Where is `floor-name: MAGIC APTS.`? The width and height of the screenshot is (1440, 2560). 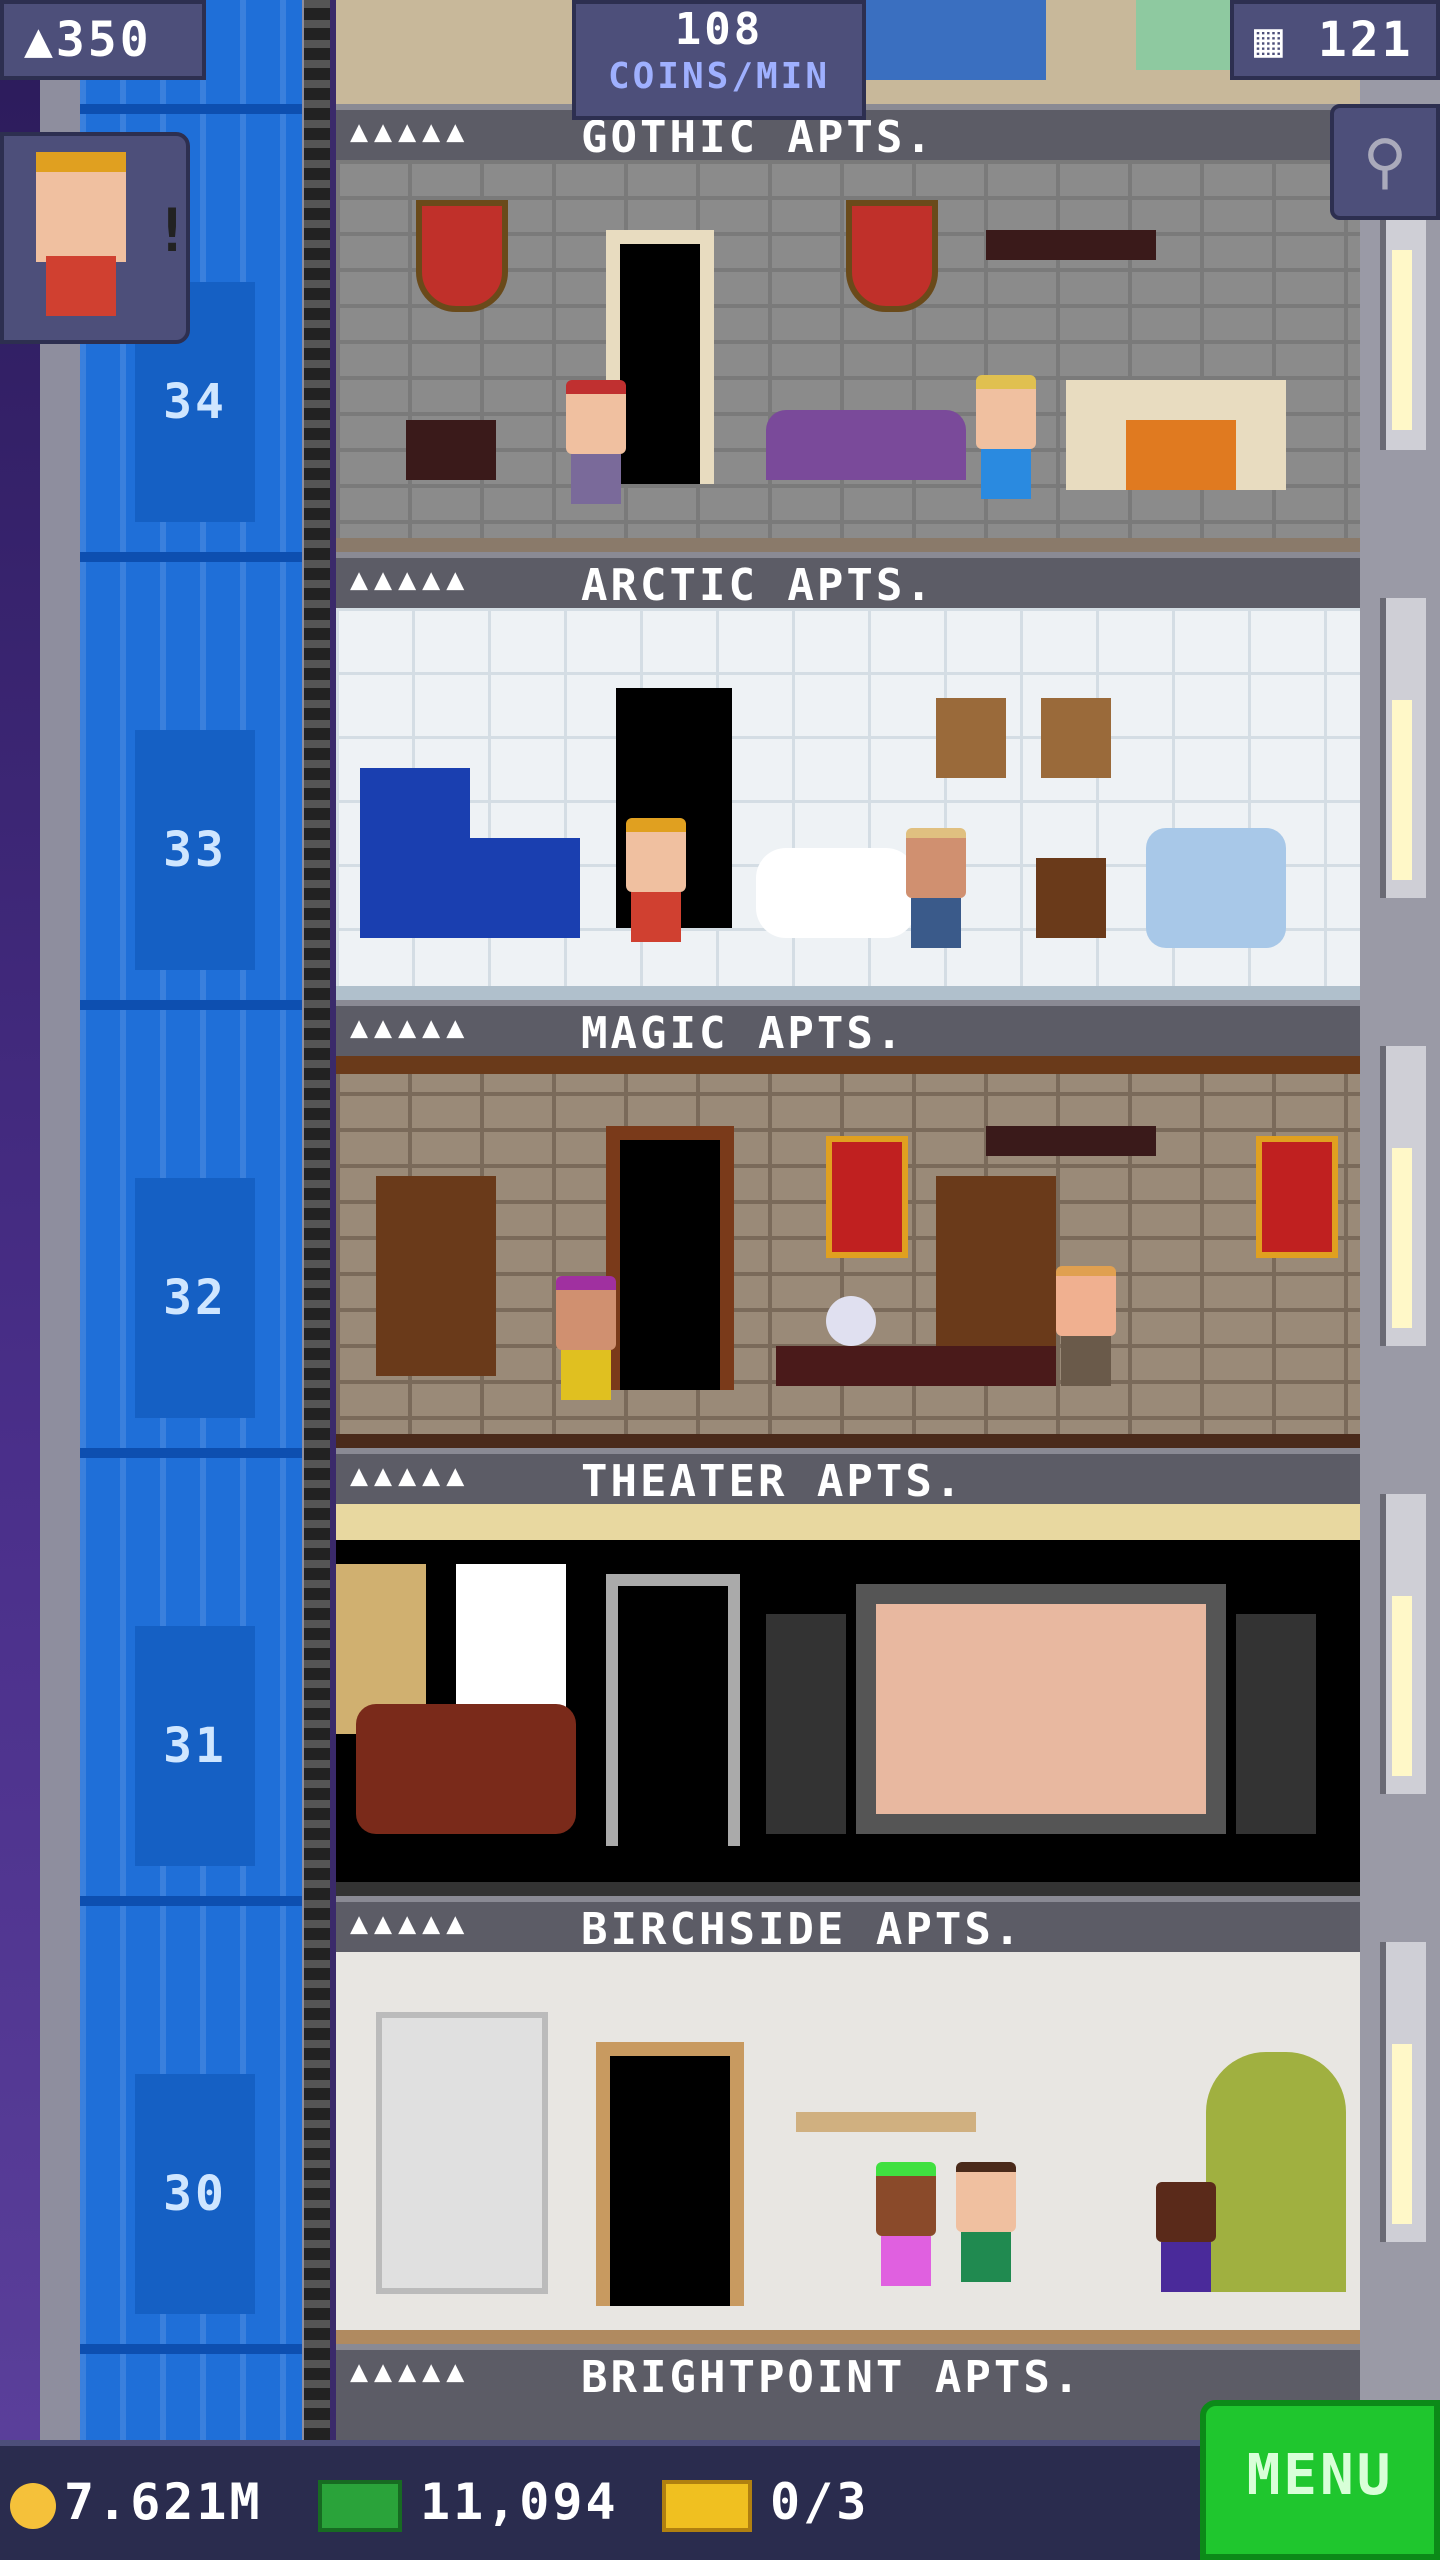
floor-name: MAGIC APTS. is located at coordinates (743, 1033).